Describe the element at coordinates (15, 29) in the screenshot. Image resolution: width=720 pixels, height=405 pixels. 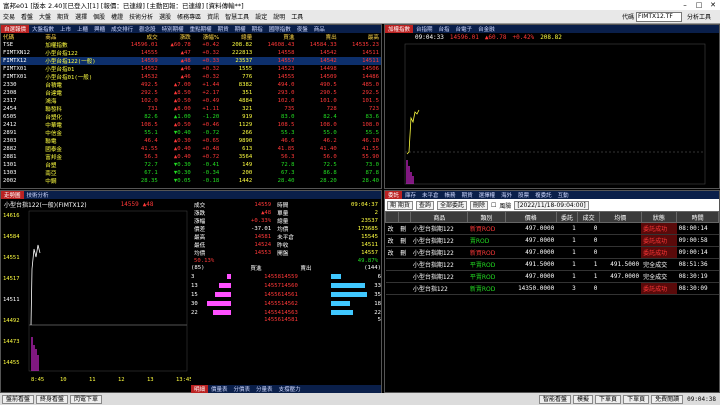
I see `quote-tab: 自選報價` at that location.